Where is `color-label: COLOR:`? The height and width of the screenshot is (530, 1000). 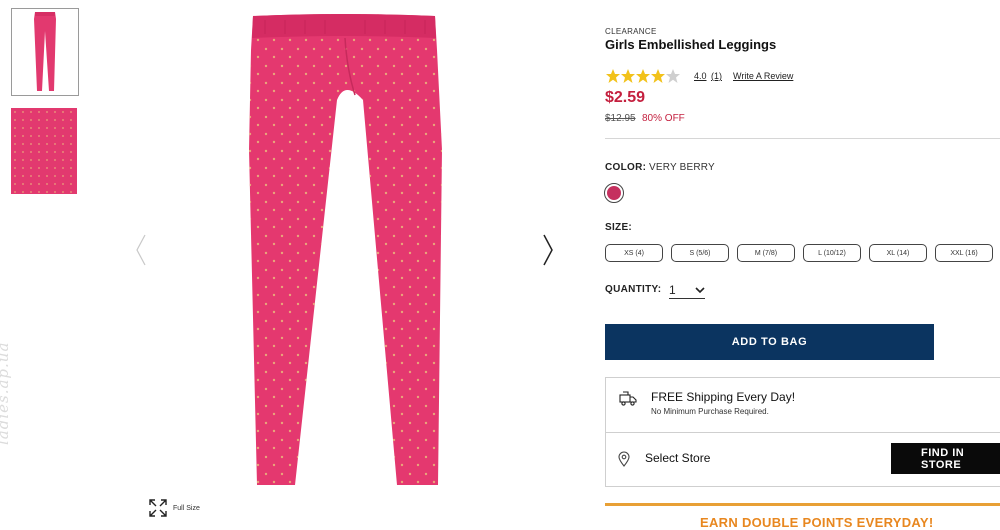 color-label: COLOR: is located at coordinates (626, 167).